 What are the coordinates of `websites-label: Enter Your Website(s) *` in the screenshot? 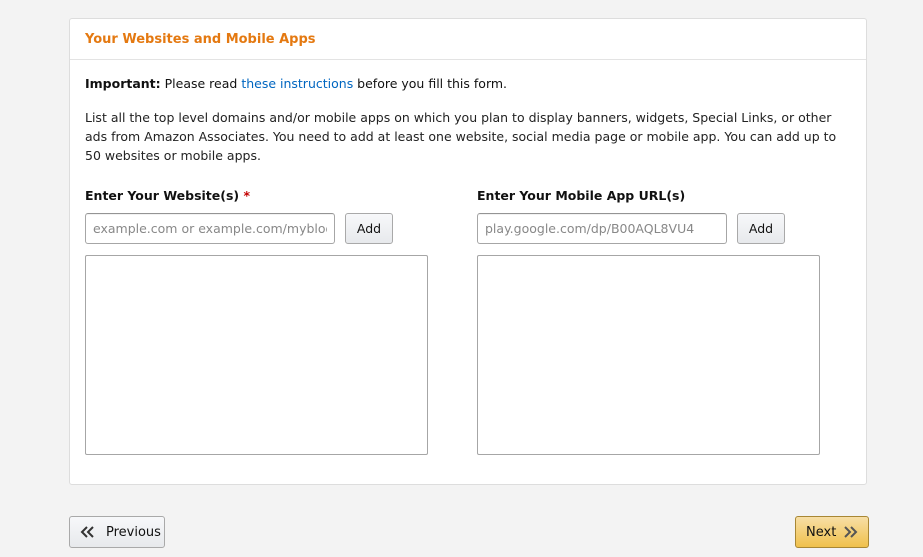 It's located at (167, 197).